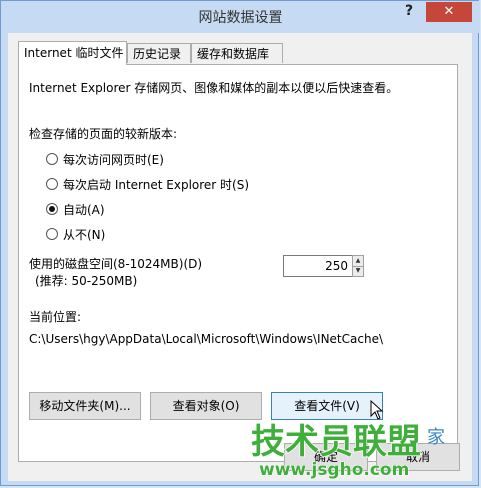 The height and width of the screenshot is (488, 481). I want to click on close-icon: ✕, so click(449, 11).